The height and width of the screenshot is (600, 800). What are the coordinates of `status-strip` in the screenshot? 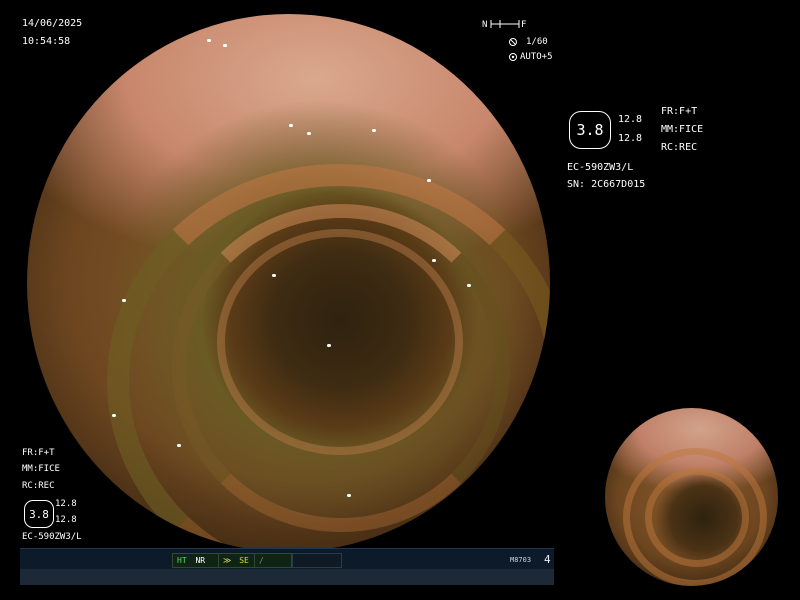 It's located at (287, 577).